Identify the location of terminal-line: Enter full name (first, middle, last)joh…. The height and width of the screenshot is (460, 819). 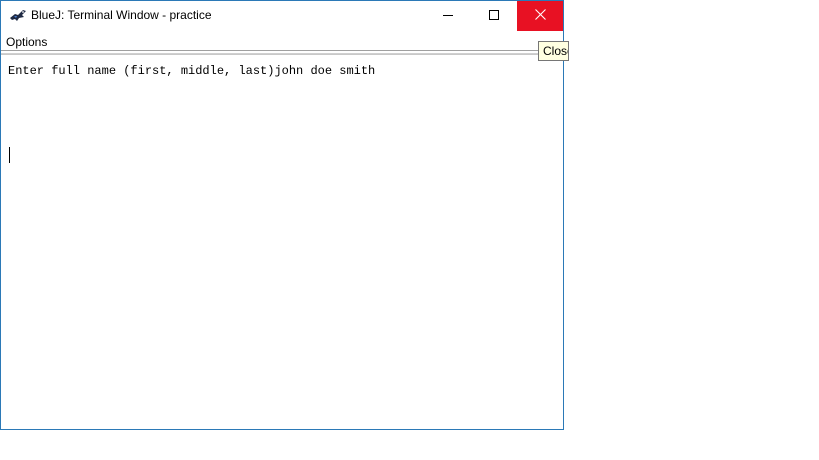
(192, 71).